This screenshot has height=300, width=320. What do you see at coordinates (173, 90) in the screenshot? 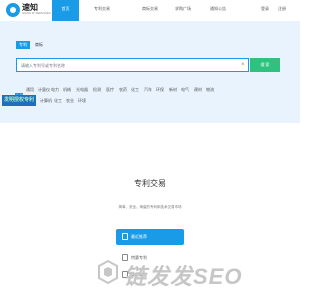
I see `category-item: 新材` at bounding box center [173, 90].